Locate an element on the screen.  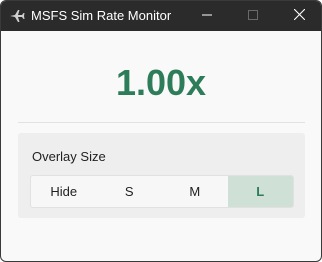
title-bar: MSFS Sim Rate Monitor is located at coordinates (161, 16).